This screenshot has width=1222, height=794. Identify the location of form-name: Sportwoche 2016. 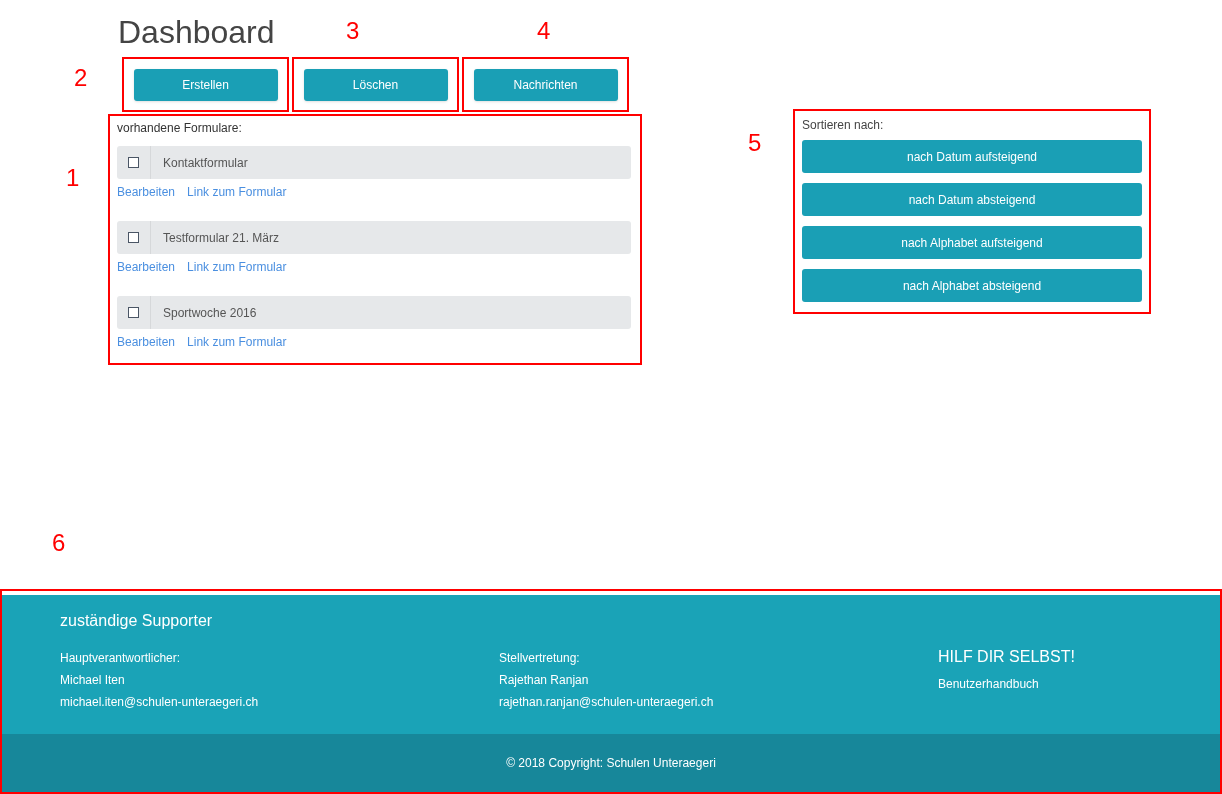
(210, 313).